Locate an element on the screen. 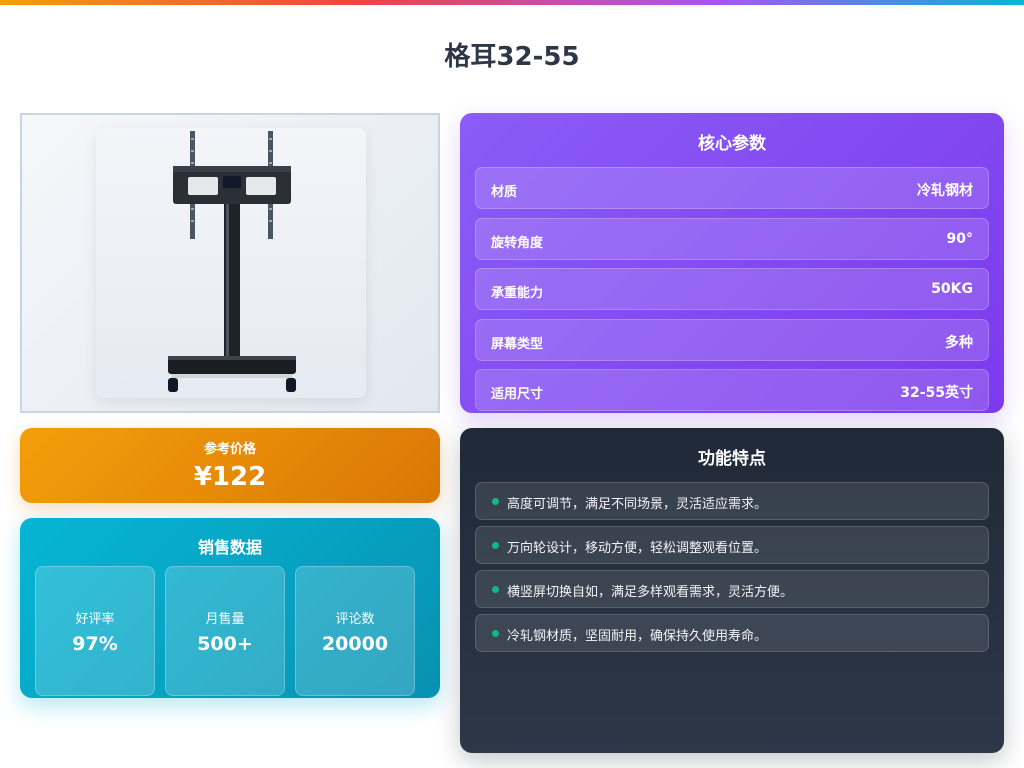  feature-item: 万向轮设计，移动方便，轻松调整观看位置。 is located at coordinates (732, 545).